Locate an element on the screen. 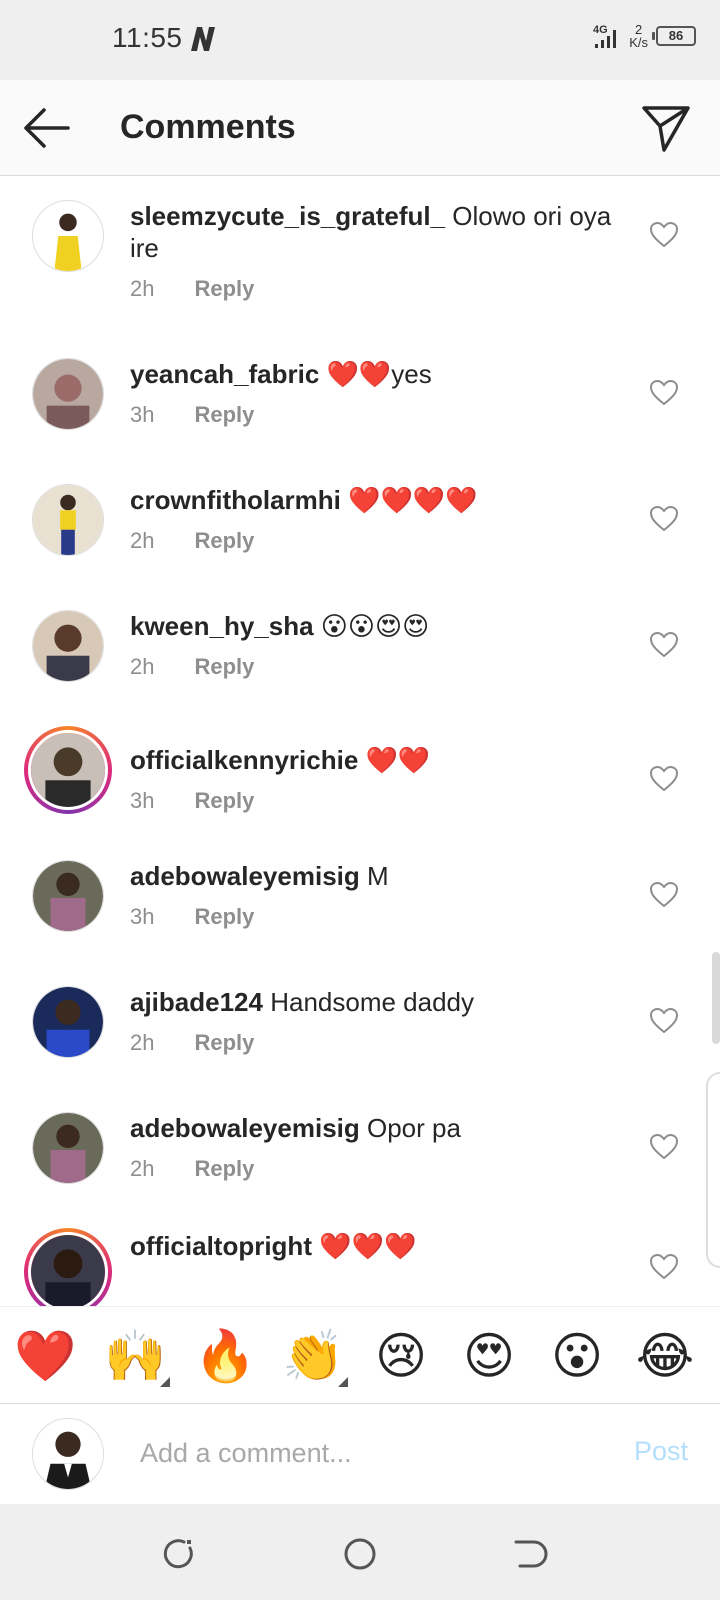 Image resolution: width=720 pixels, height=1600 pixels. emoji-heart-eyes-button: 😍 is located at coordinates (489, 1356).